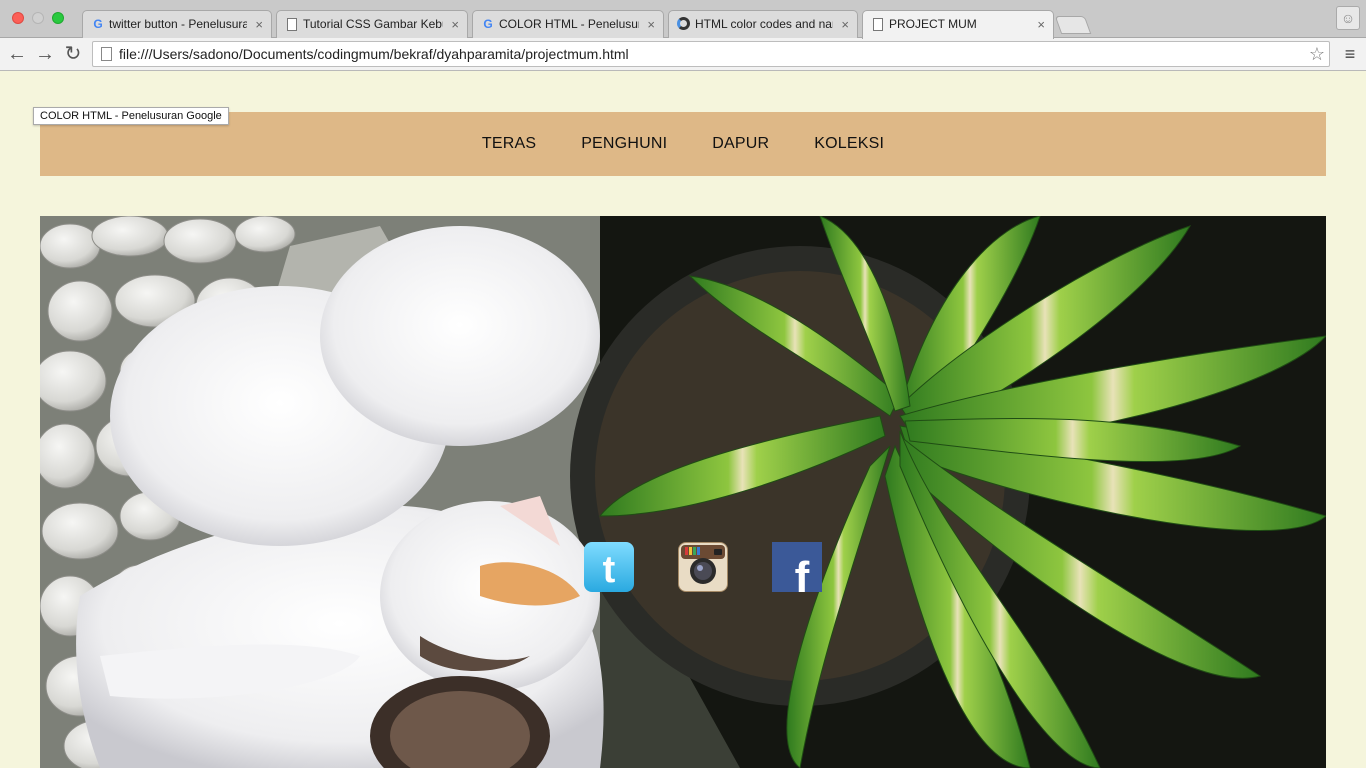  Describe the element at coordinates (131, 116) in the screenshot. I see `tab-tooltip: COLOR HTML - Penelusuran Google` at that location.